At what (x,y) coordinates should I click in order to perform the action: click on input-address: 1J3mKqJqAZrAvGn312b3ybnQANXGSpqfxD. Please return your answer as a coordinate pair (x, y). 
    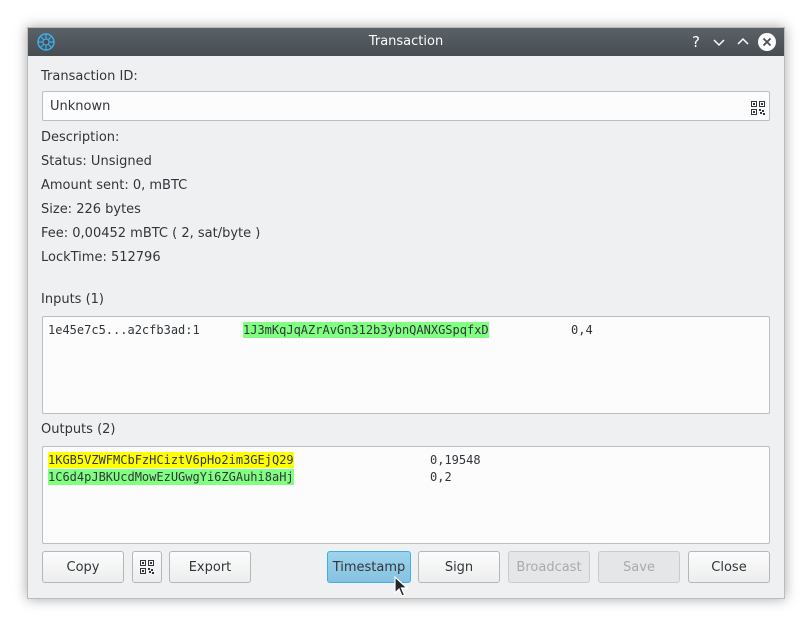
    Looking at the image, I should click on (366, 330).